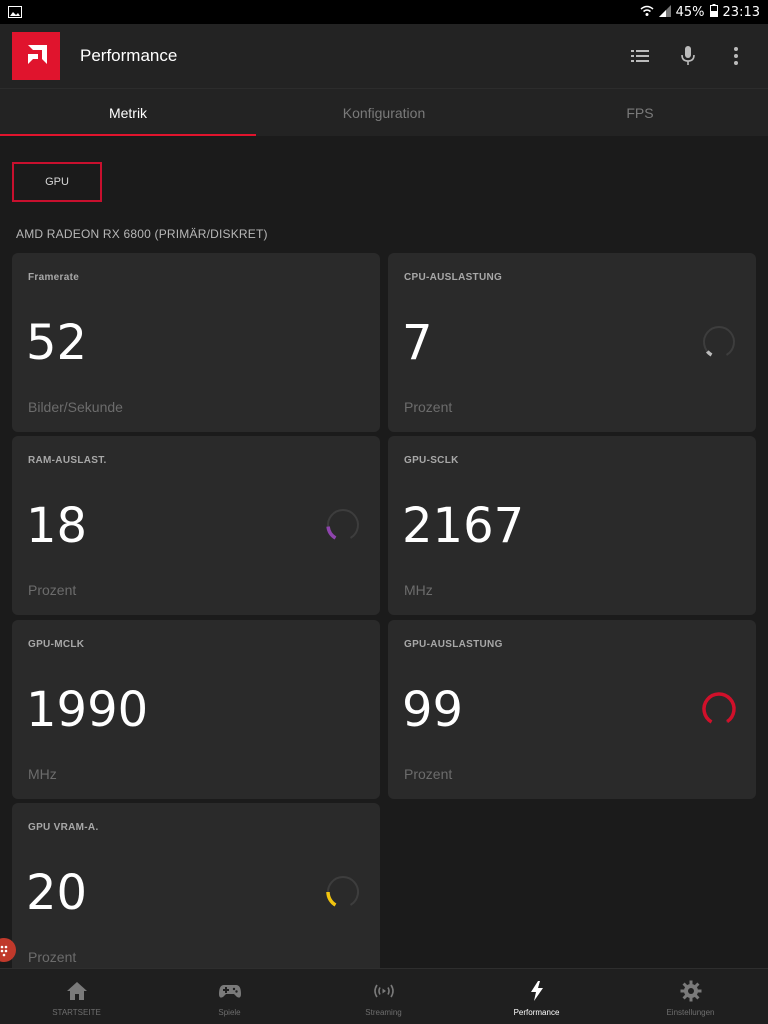 This screenshot has height=1024, width=768. Describe the element at coordinates (690, 1012) in the screenshot. I see `nav-label: Einstellungen` at that location.